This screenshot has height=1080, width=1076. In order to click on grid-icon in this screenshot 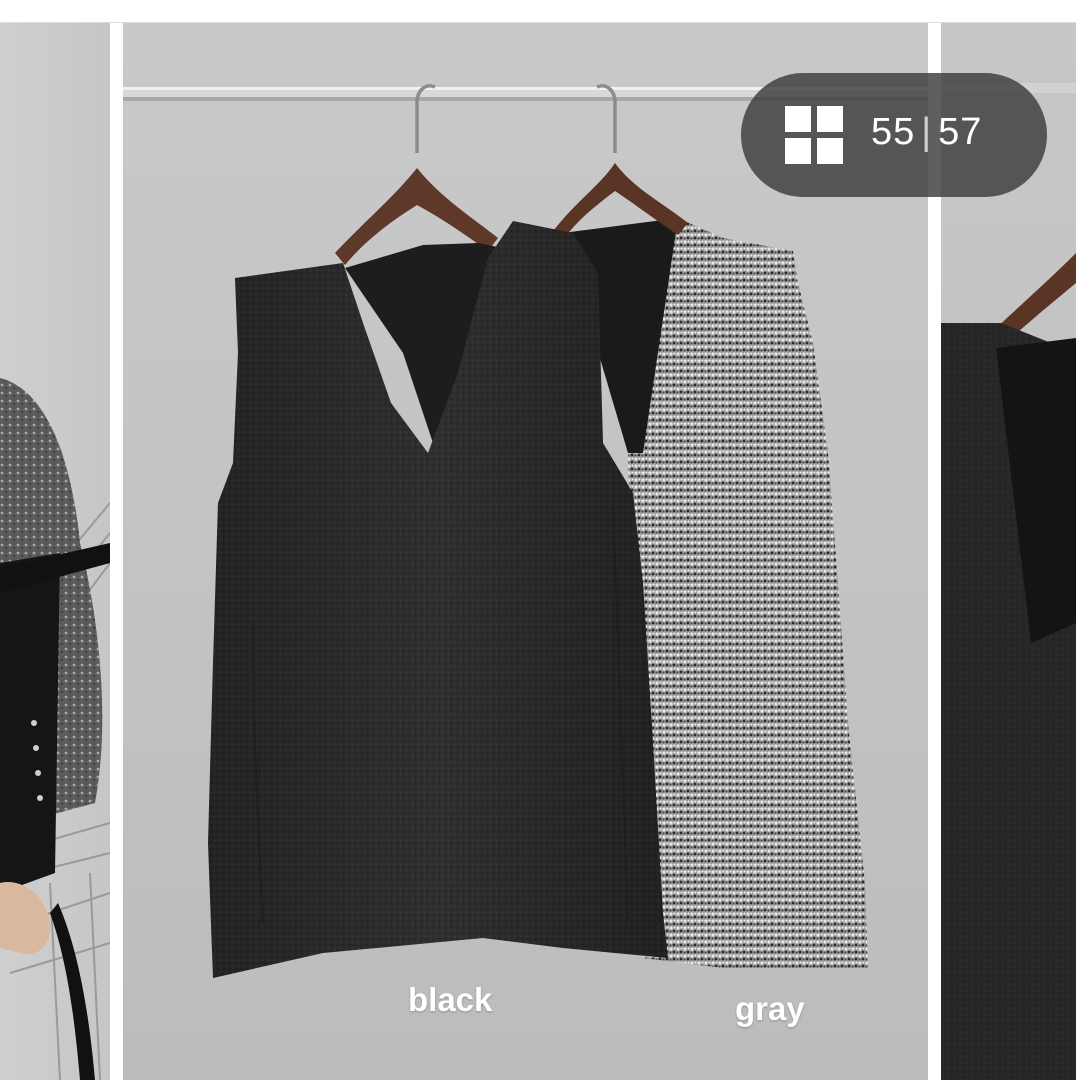, I will do `click(815, 136)`.